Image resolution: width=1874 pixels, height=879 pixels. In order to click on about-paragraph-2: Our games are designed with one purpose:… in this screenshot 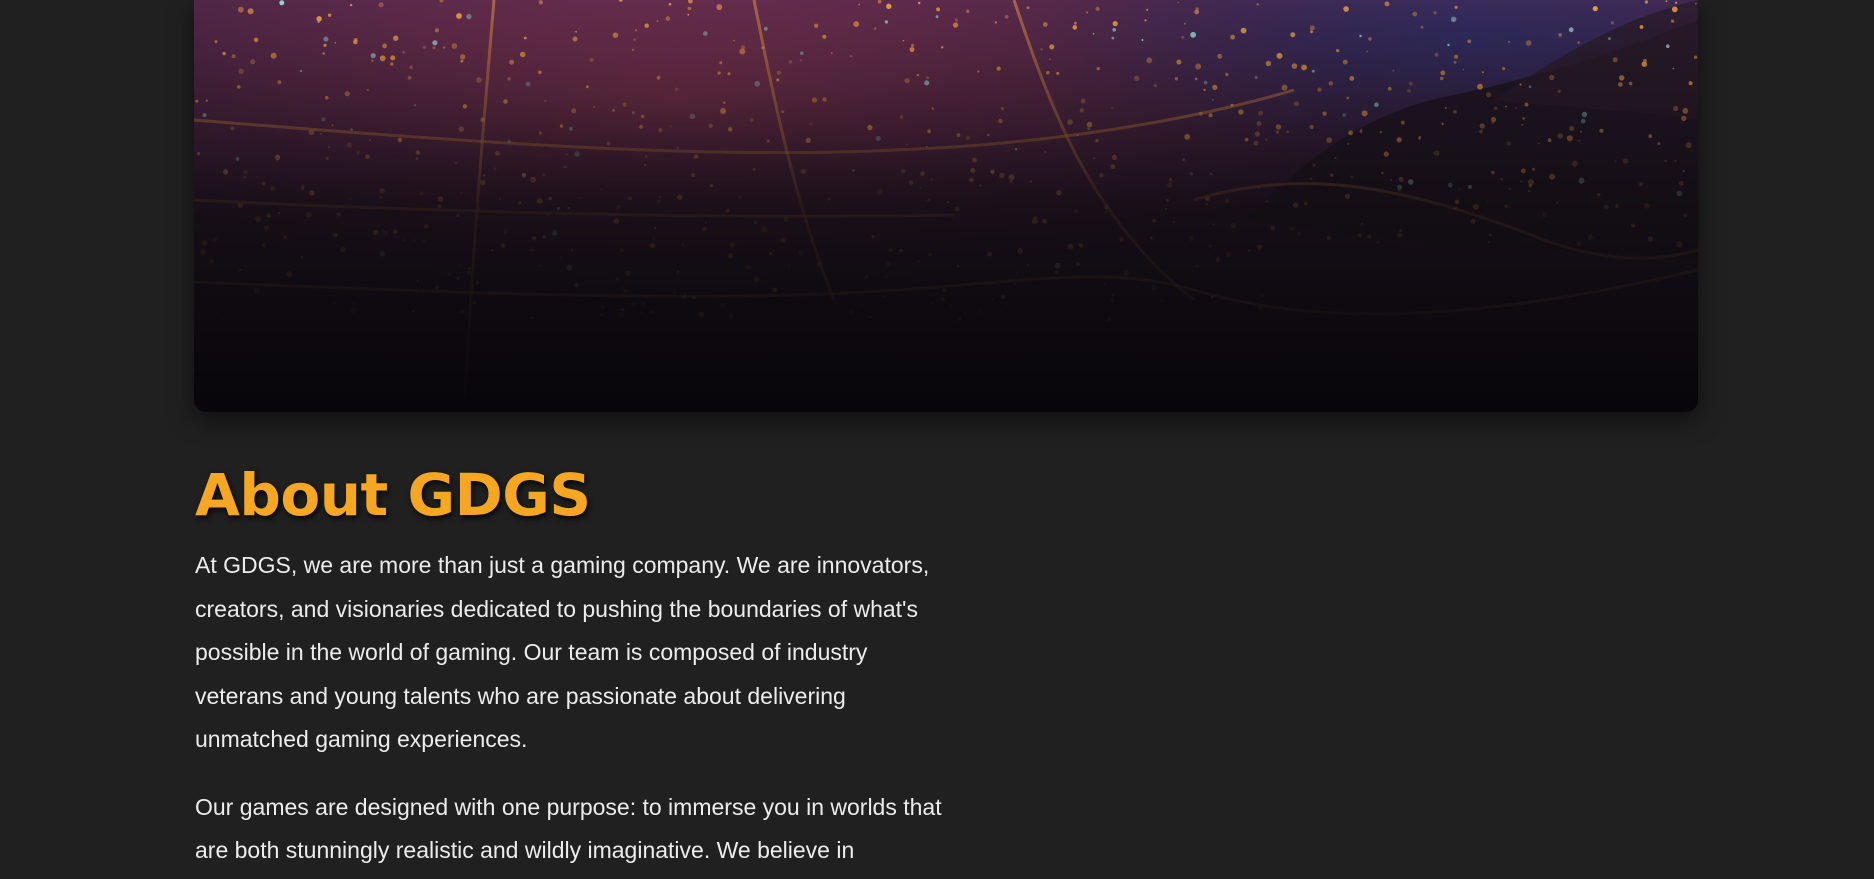, I will do `click(568, 828)`.